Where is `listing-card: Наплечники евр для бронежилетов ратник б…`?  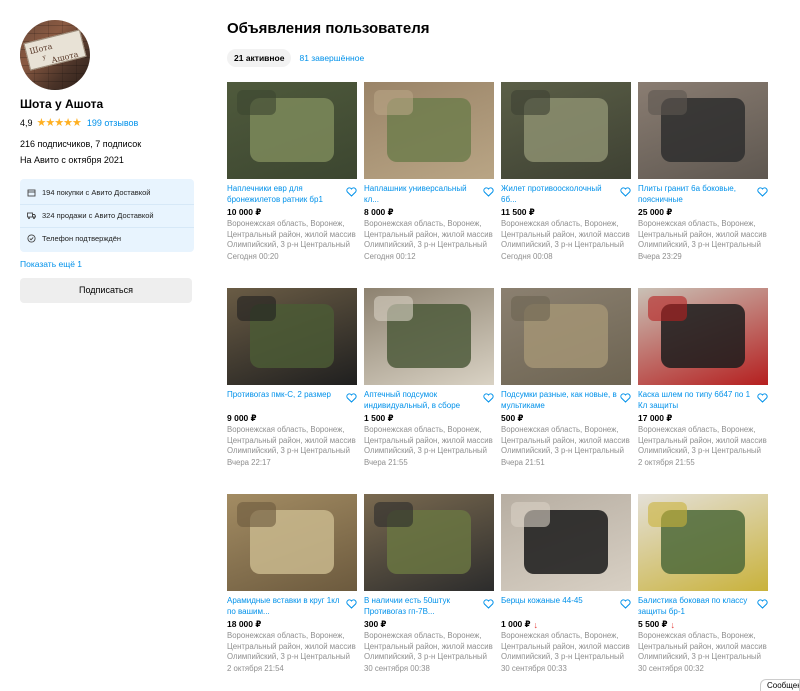
listing-card: Наплечники евр для бронежилетов ратник б… is located at coordinates (292, 172).